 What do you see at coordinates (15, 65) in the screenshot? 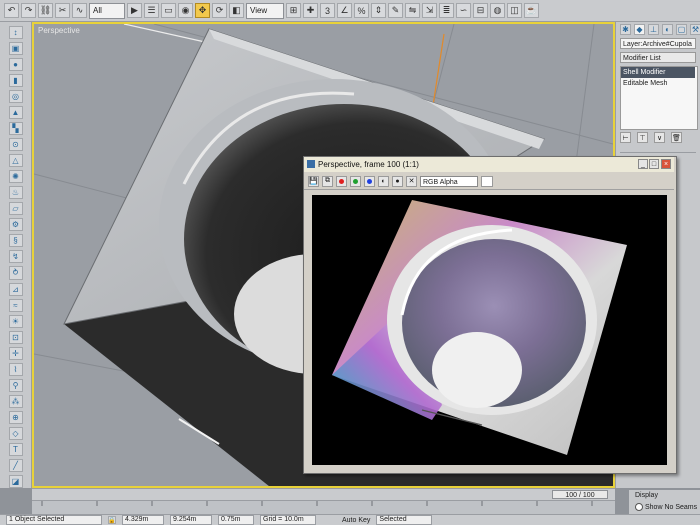
I see `sphere-icon: ●` at bounding box center [15, 65].